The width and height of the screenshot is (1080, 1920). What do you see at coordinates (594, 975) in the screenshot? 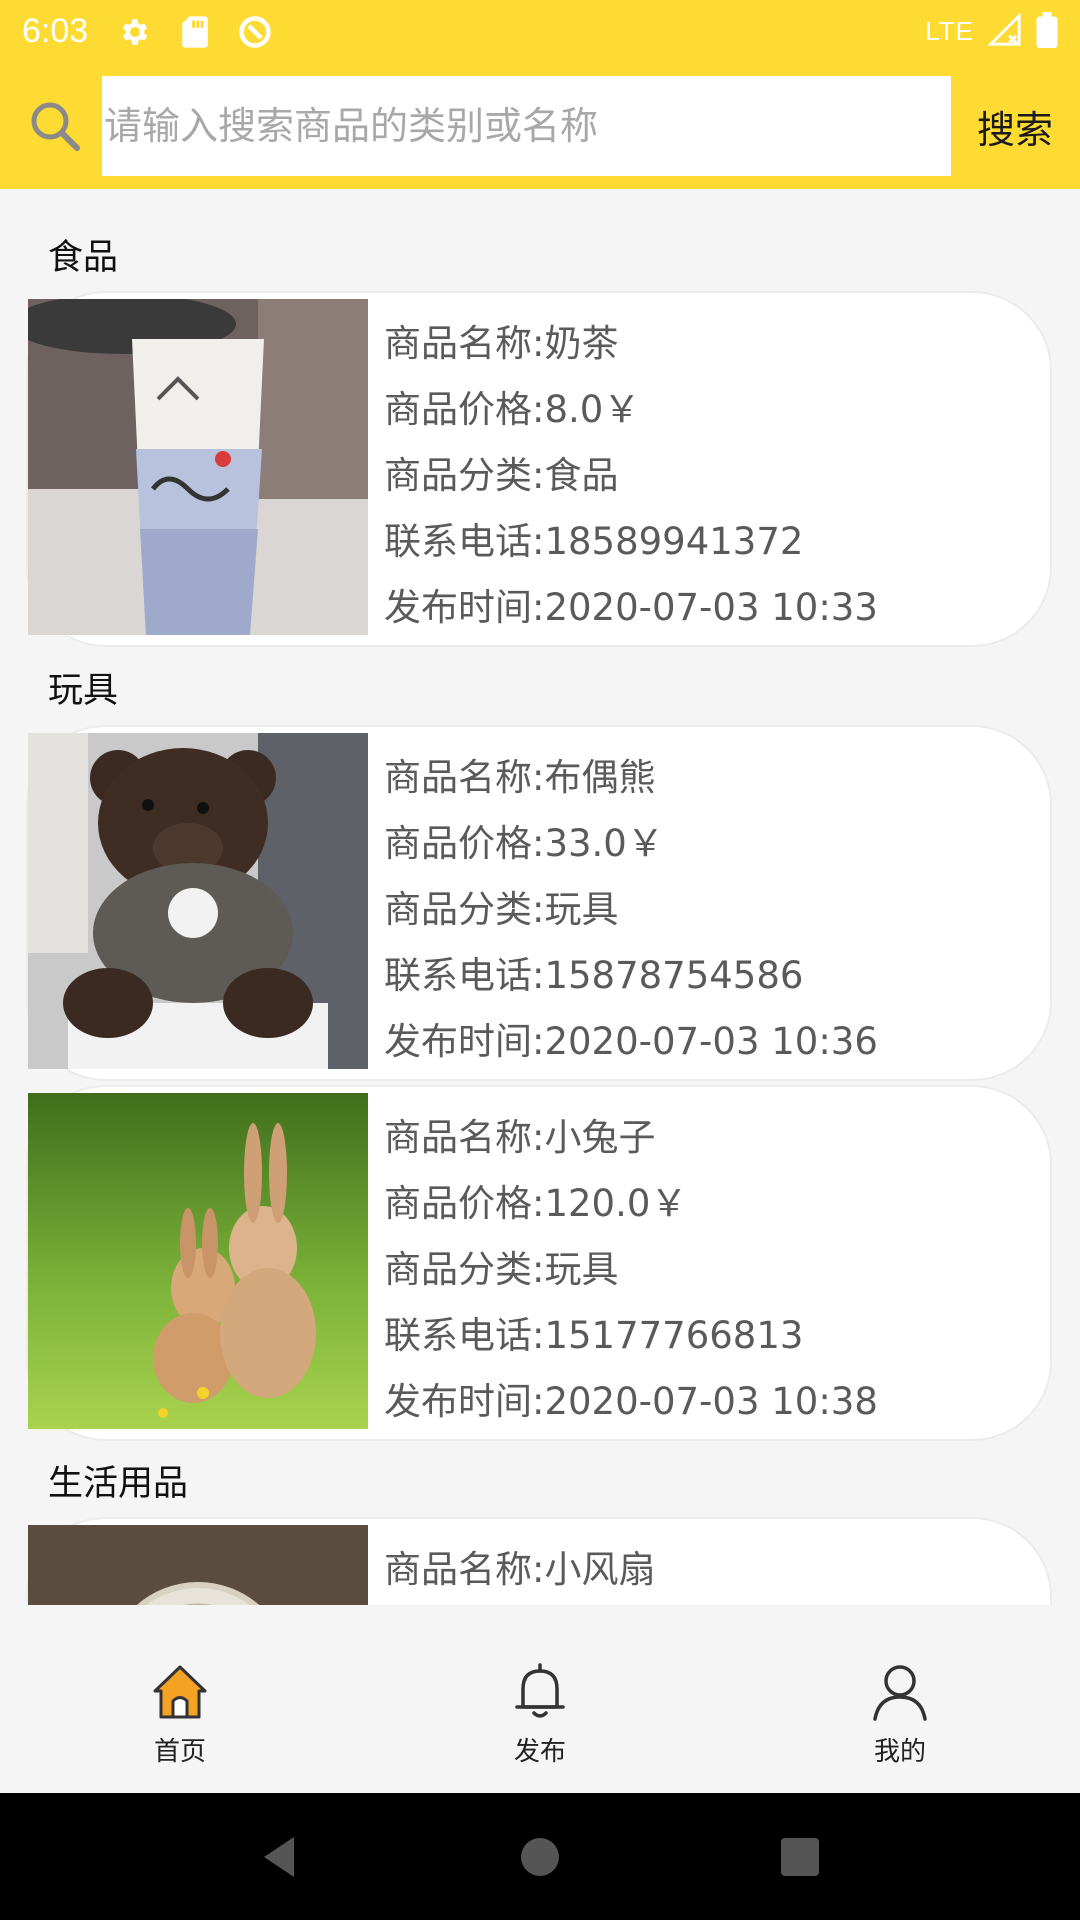
I see `product-phone: 联系电话:15878754586` at bounding box center [594, 975].